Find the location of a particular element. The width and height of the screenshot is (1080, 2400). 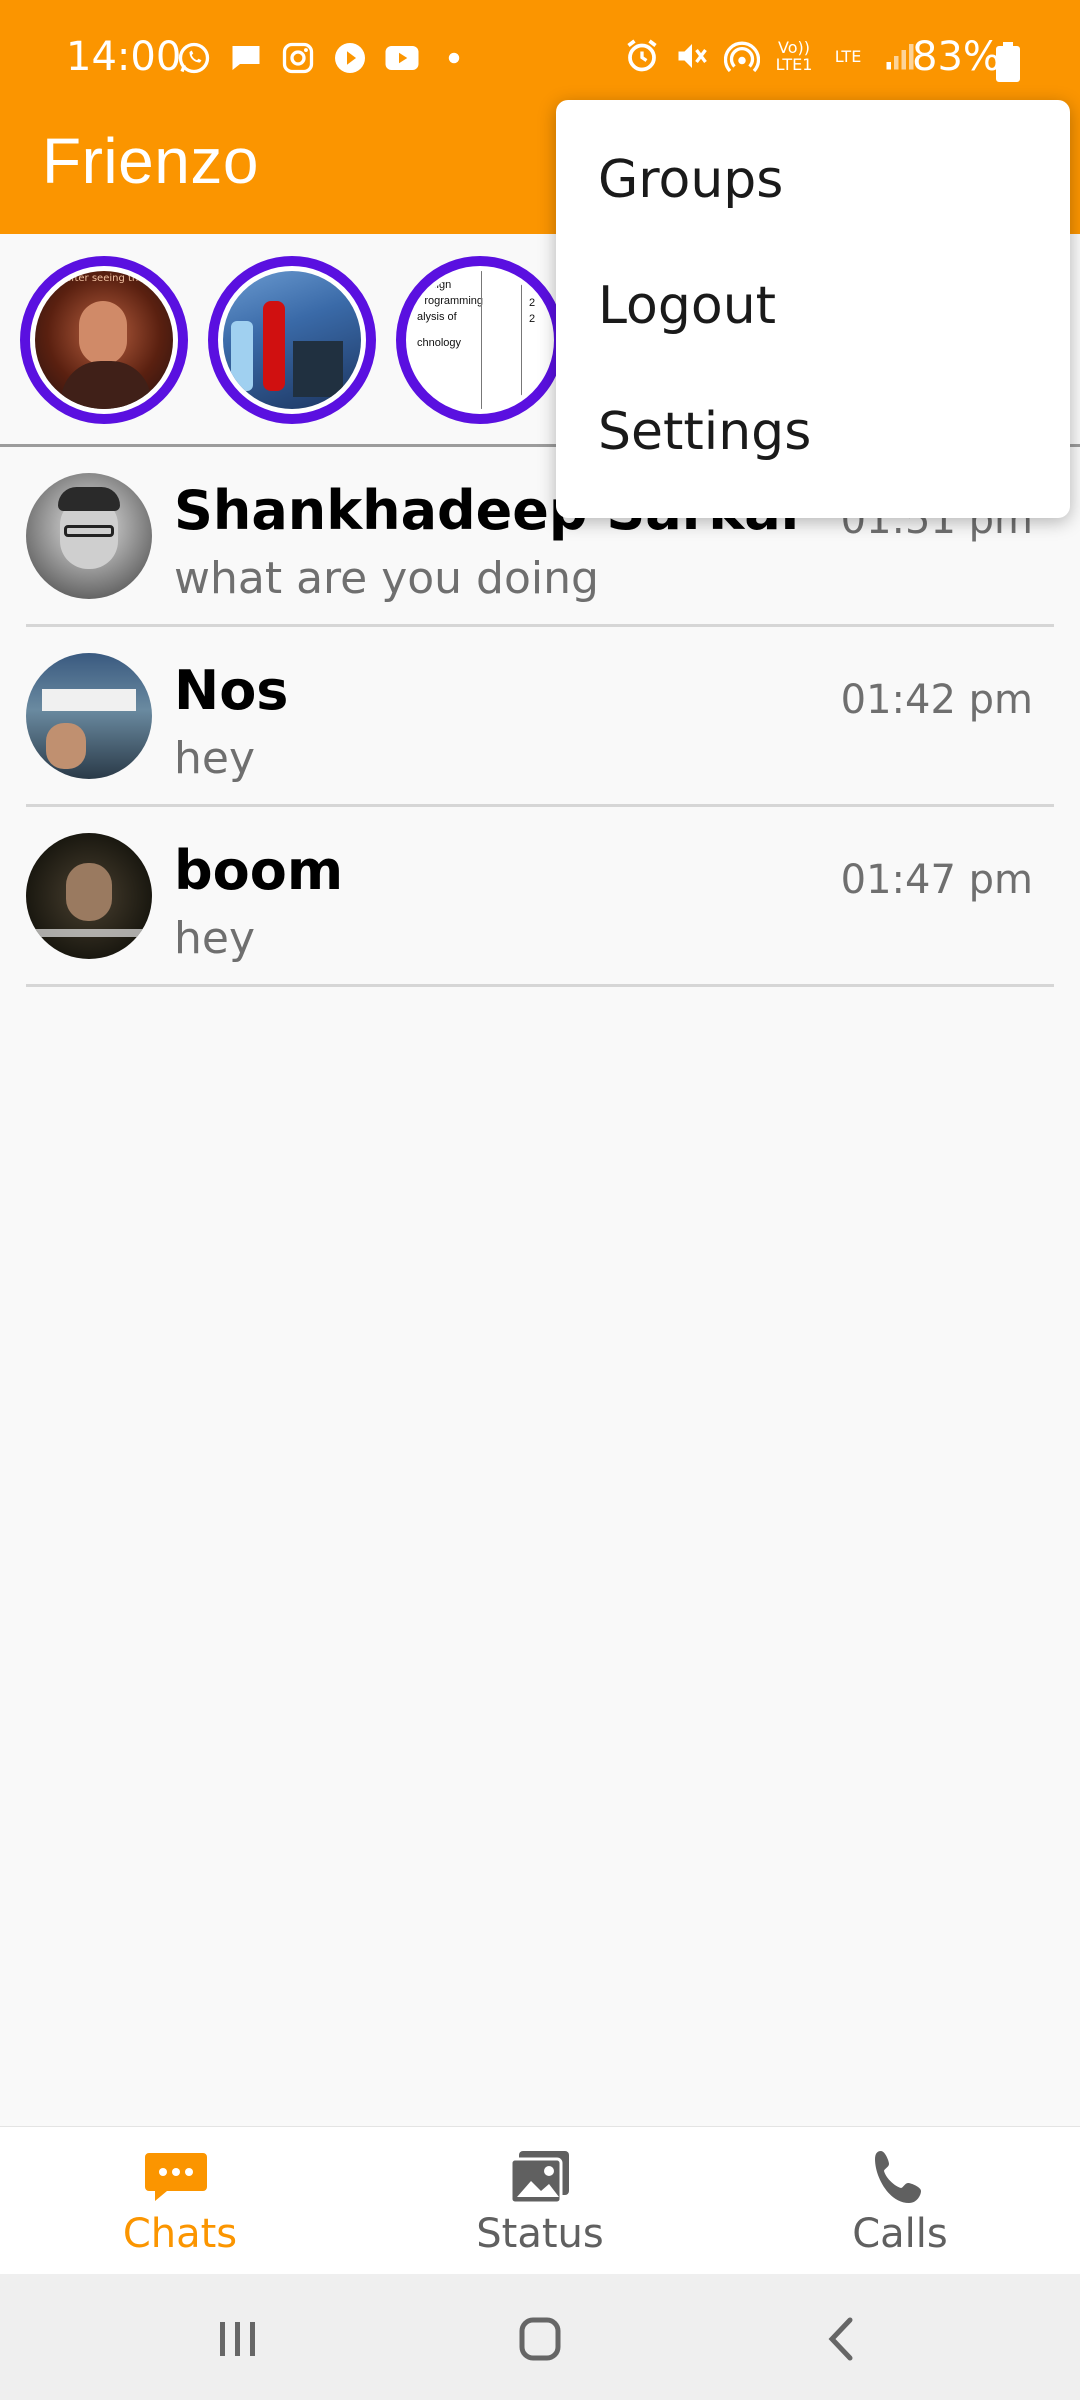

hotspot-icon is located at coordinates (742, 56).